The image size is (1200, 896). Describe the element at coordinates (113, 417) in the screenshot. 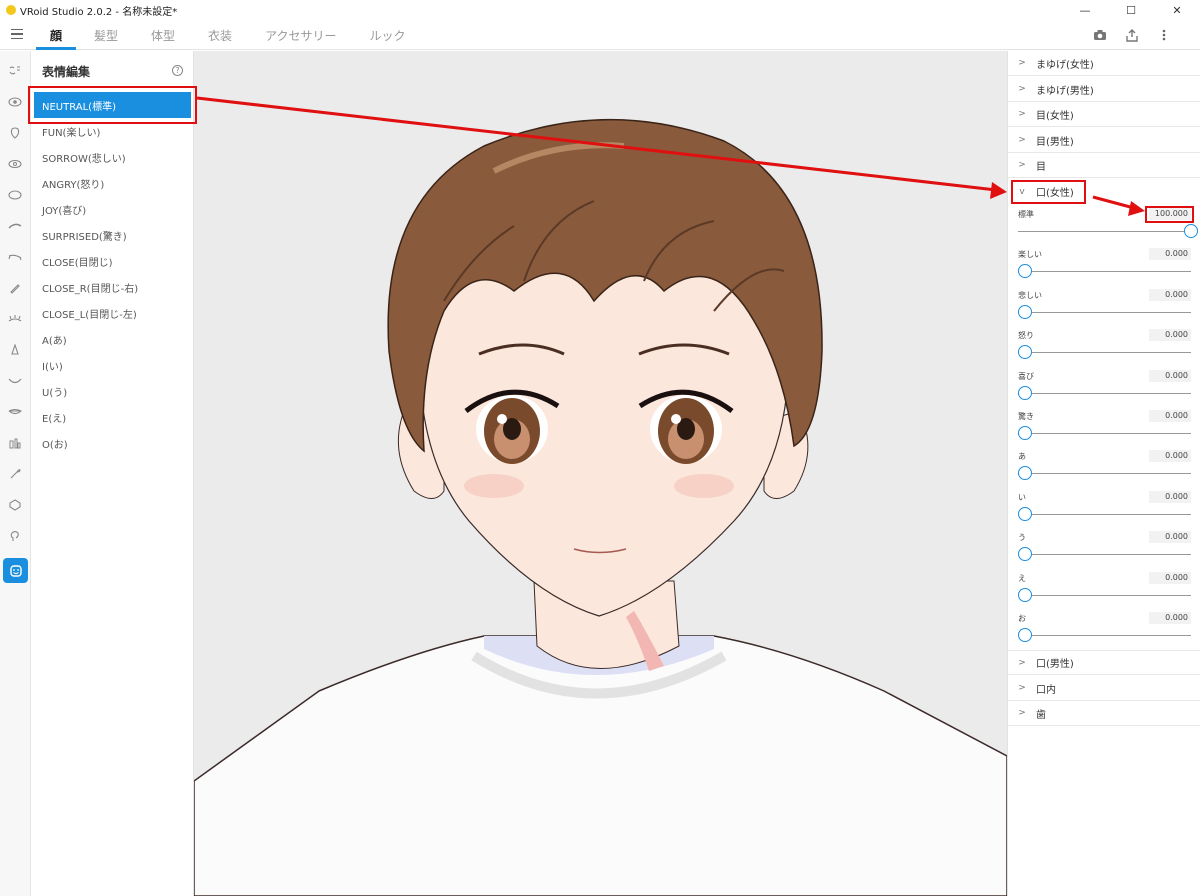

I see `expression-e: E(え)` at that location.